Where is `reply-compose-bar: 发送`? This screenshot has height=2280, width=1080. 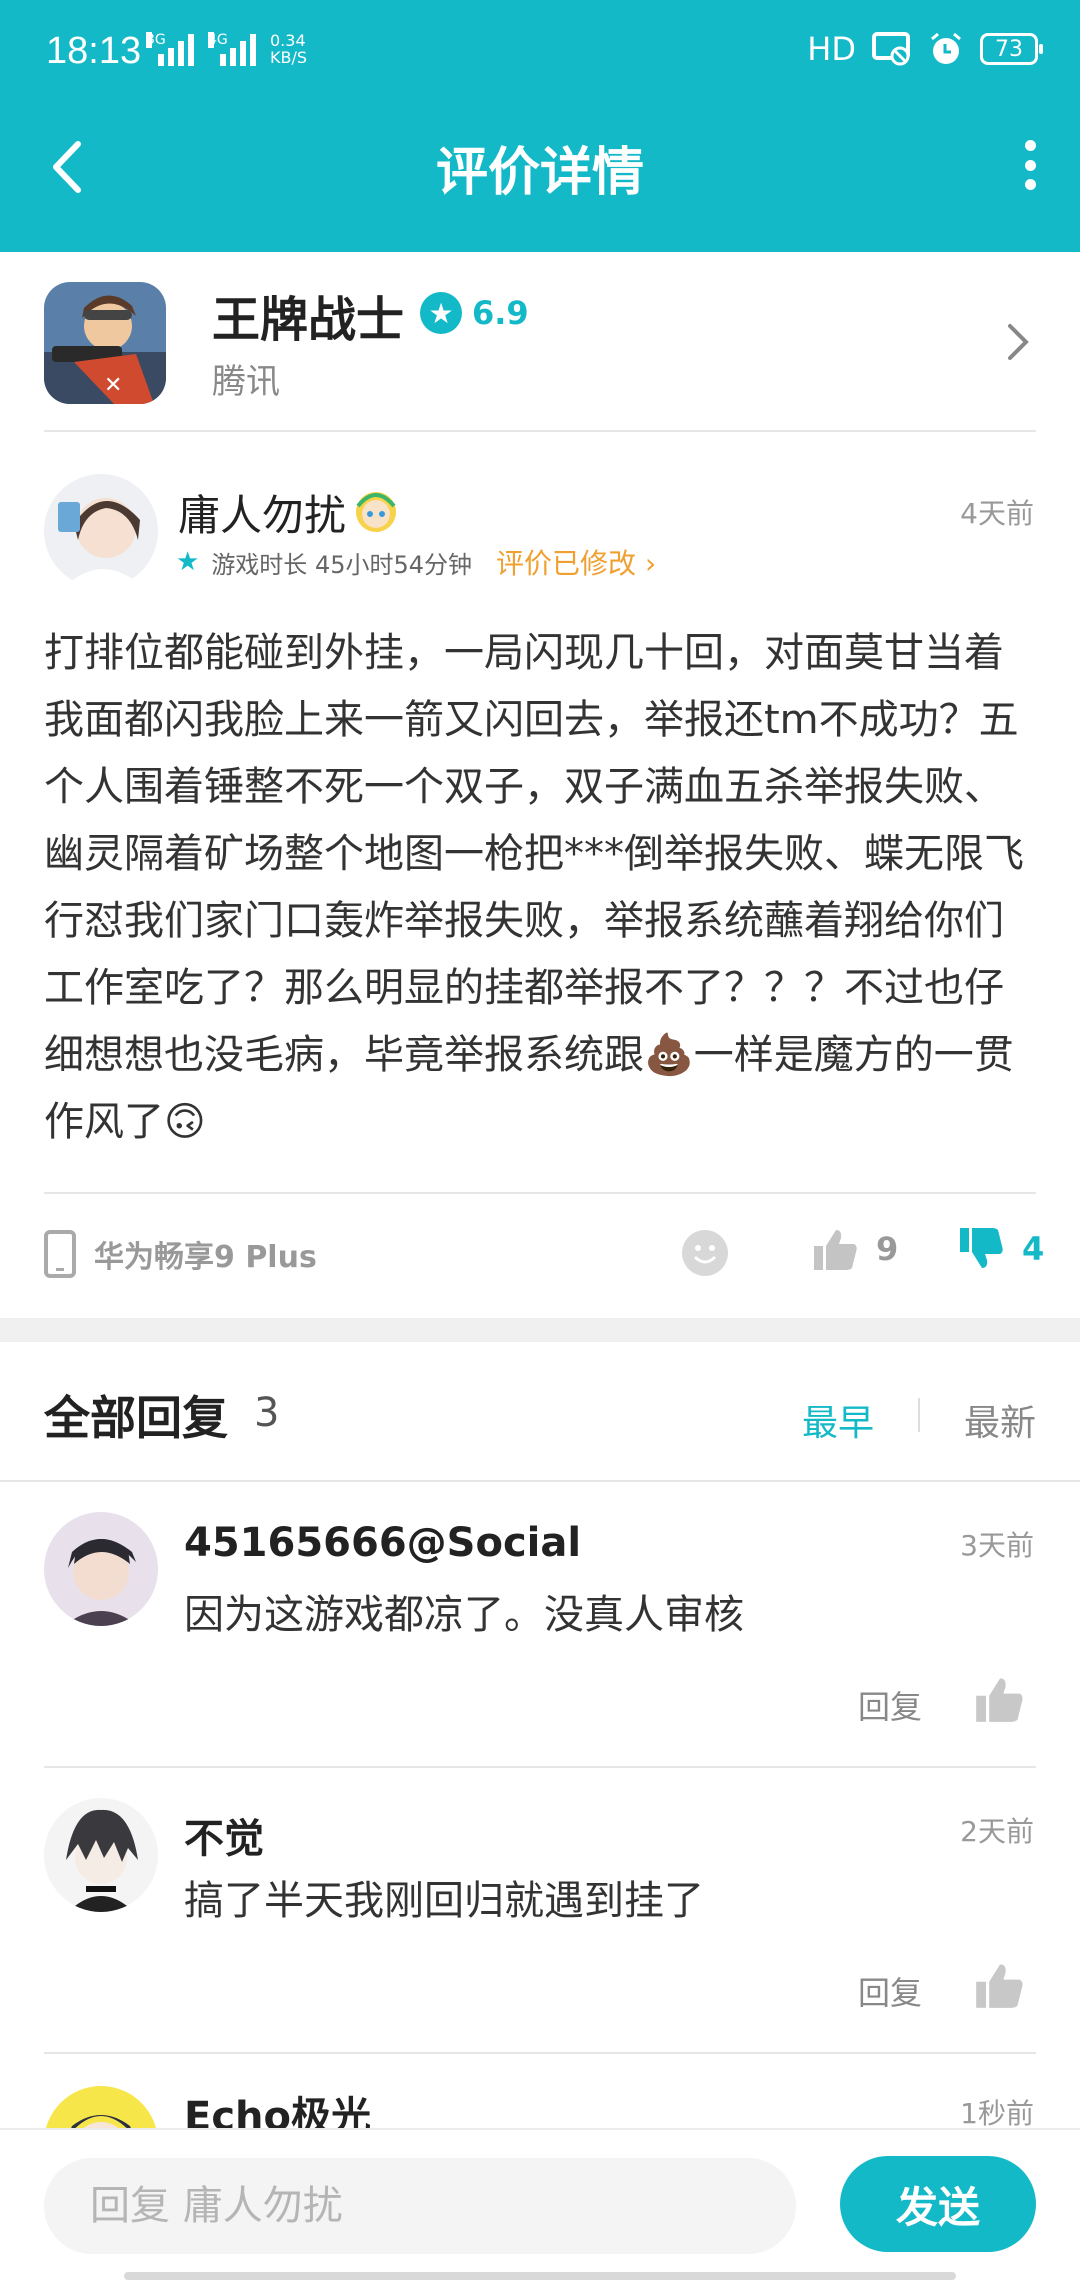
reply-compose-bar: 发送 is located at coordinates (540, 2204).